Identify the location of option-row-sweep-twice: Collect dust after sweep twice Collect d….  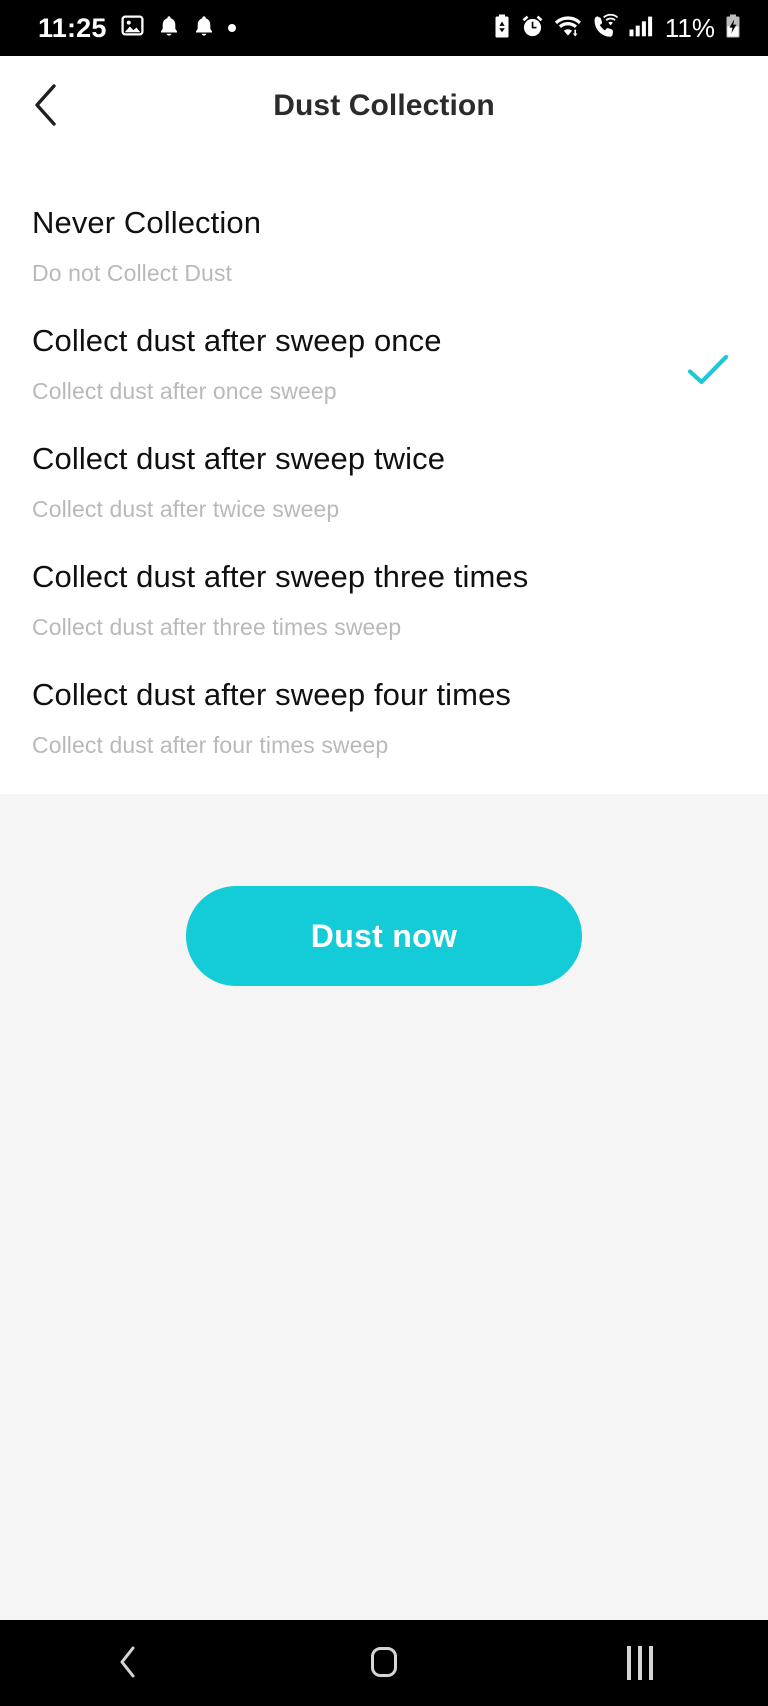
(384, 499).